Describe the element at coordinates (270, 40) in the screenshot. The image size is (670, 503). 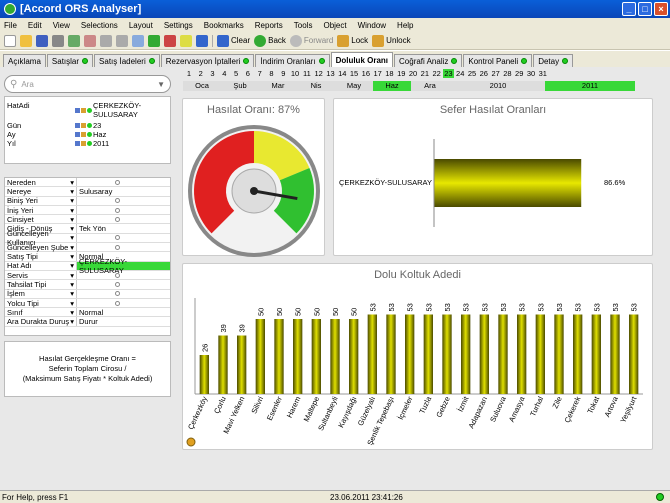
I see `back-button: Back` at that location.